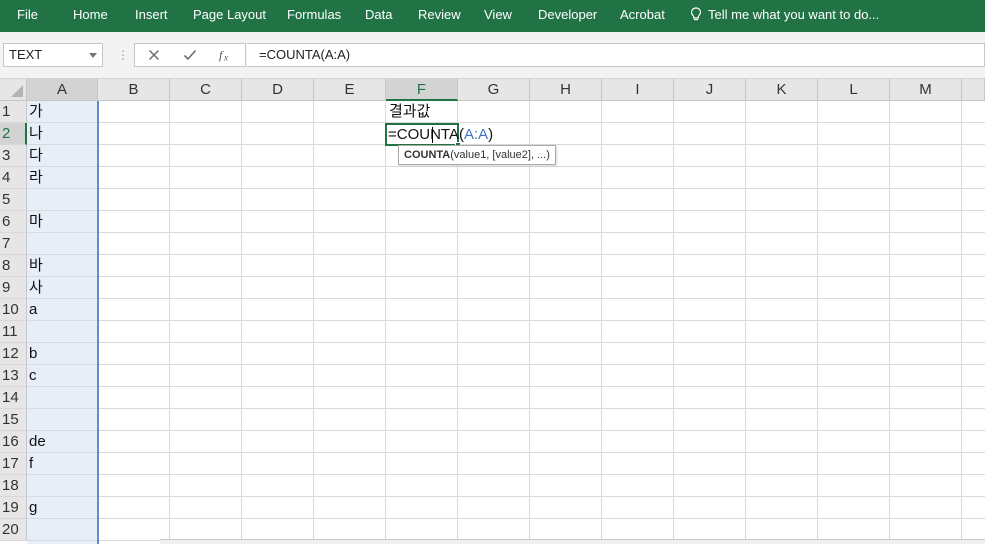 This screenshot has height=544, width=985. Describe the element at coordinates (498, 16) in the screenshot. I see `tab-view: View` at that location.